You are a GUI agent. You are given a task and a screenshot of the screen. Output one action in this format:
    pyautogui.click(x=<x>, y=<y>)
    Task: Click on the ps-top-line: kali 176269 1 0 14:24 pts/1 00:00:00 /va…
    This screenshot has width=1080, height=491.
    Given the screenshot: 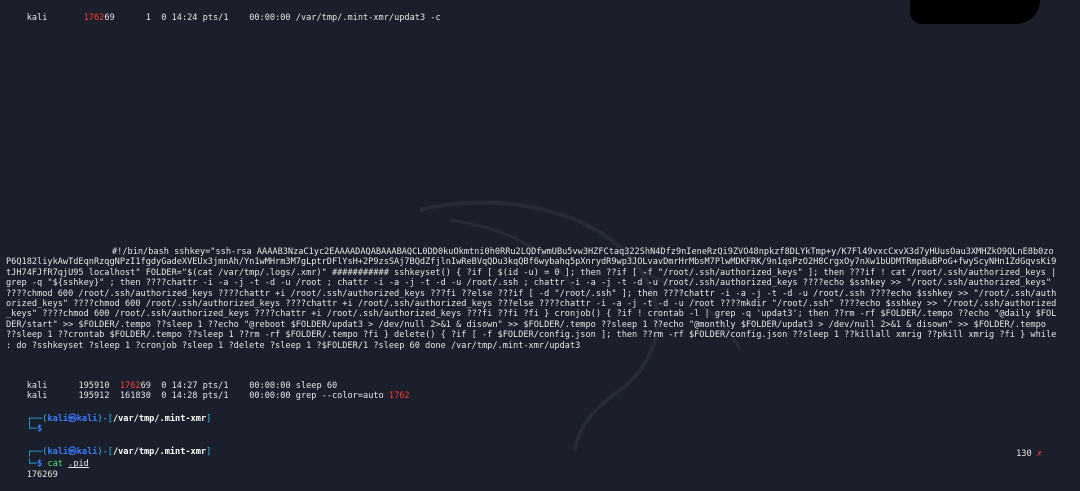 What is the action you would take?
    pyautogui.click(x=223, y=18)
    